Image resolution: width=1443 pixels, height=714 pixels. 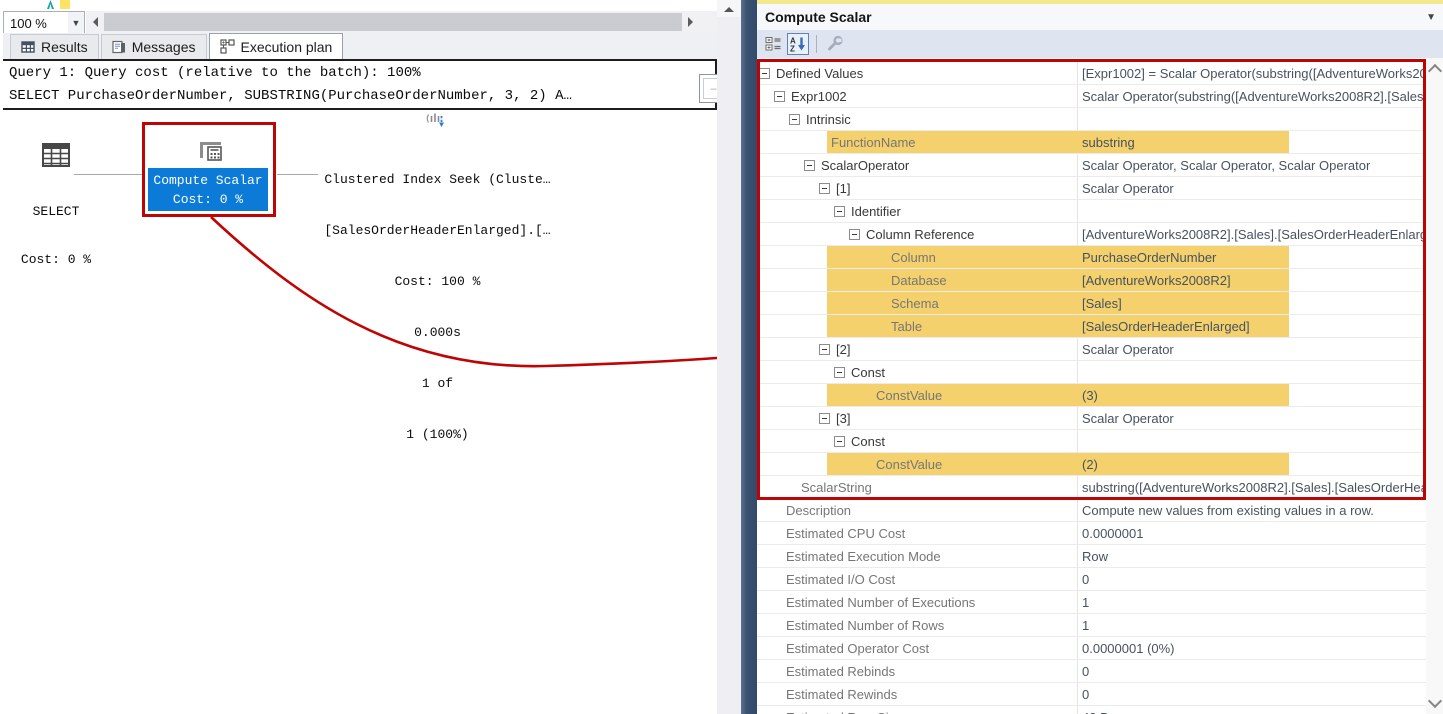 I want to click on property-row: Estimated Number of Executions 1, so click(x=1091, y=602).